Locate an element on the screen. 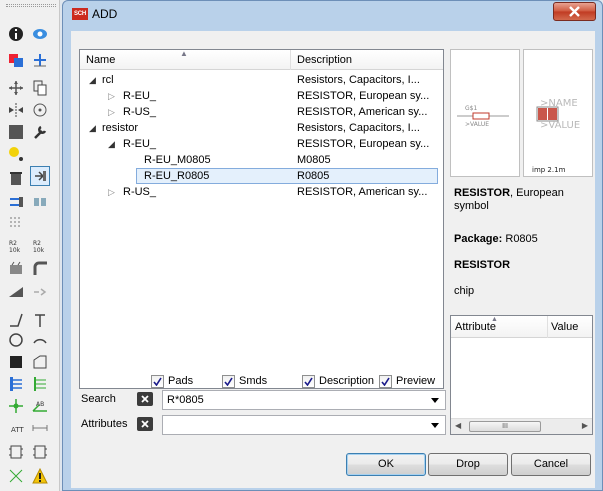 This screenshot has height=491, width=603. replace-icon is located at coordinates (16, 222).